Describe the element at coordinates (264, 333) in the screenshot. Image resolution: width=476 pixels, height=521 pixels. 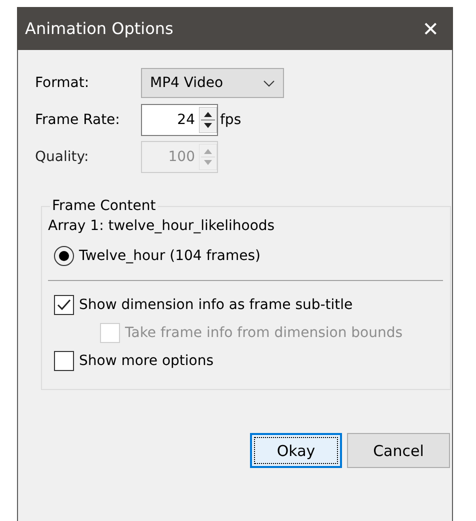
I see `checkbox-label: Take frame info from dimension bounds` at that location.